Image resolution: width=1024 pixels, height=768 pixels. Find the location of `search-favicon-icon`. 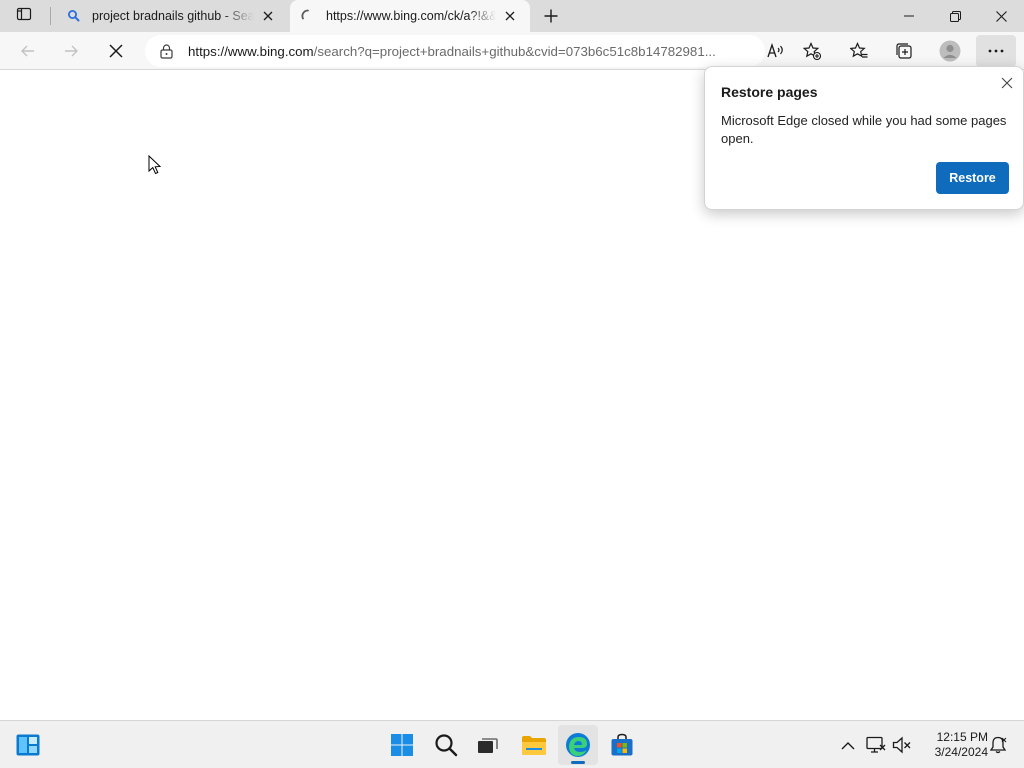

search-favicon-icon is located at coordinates (74, 16).